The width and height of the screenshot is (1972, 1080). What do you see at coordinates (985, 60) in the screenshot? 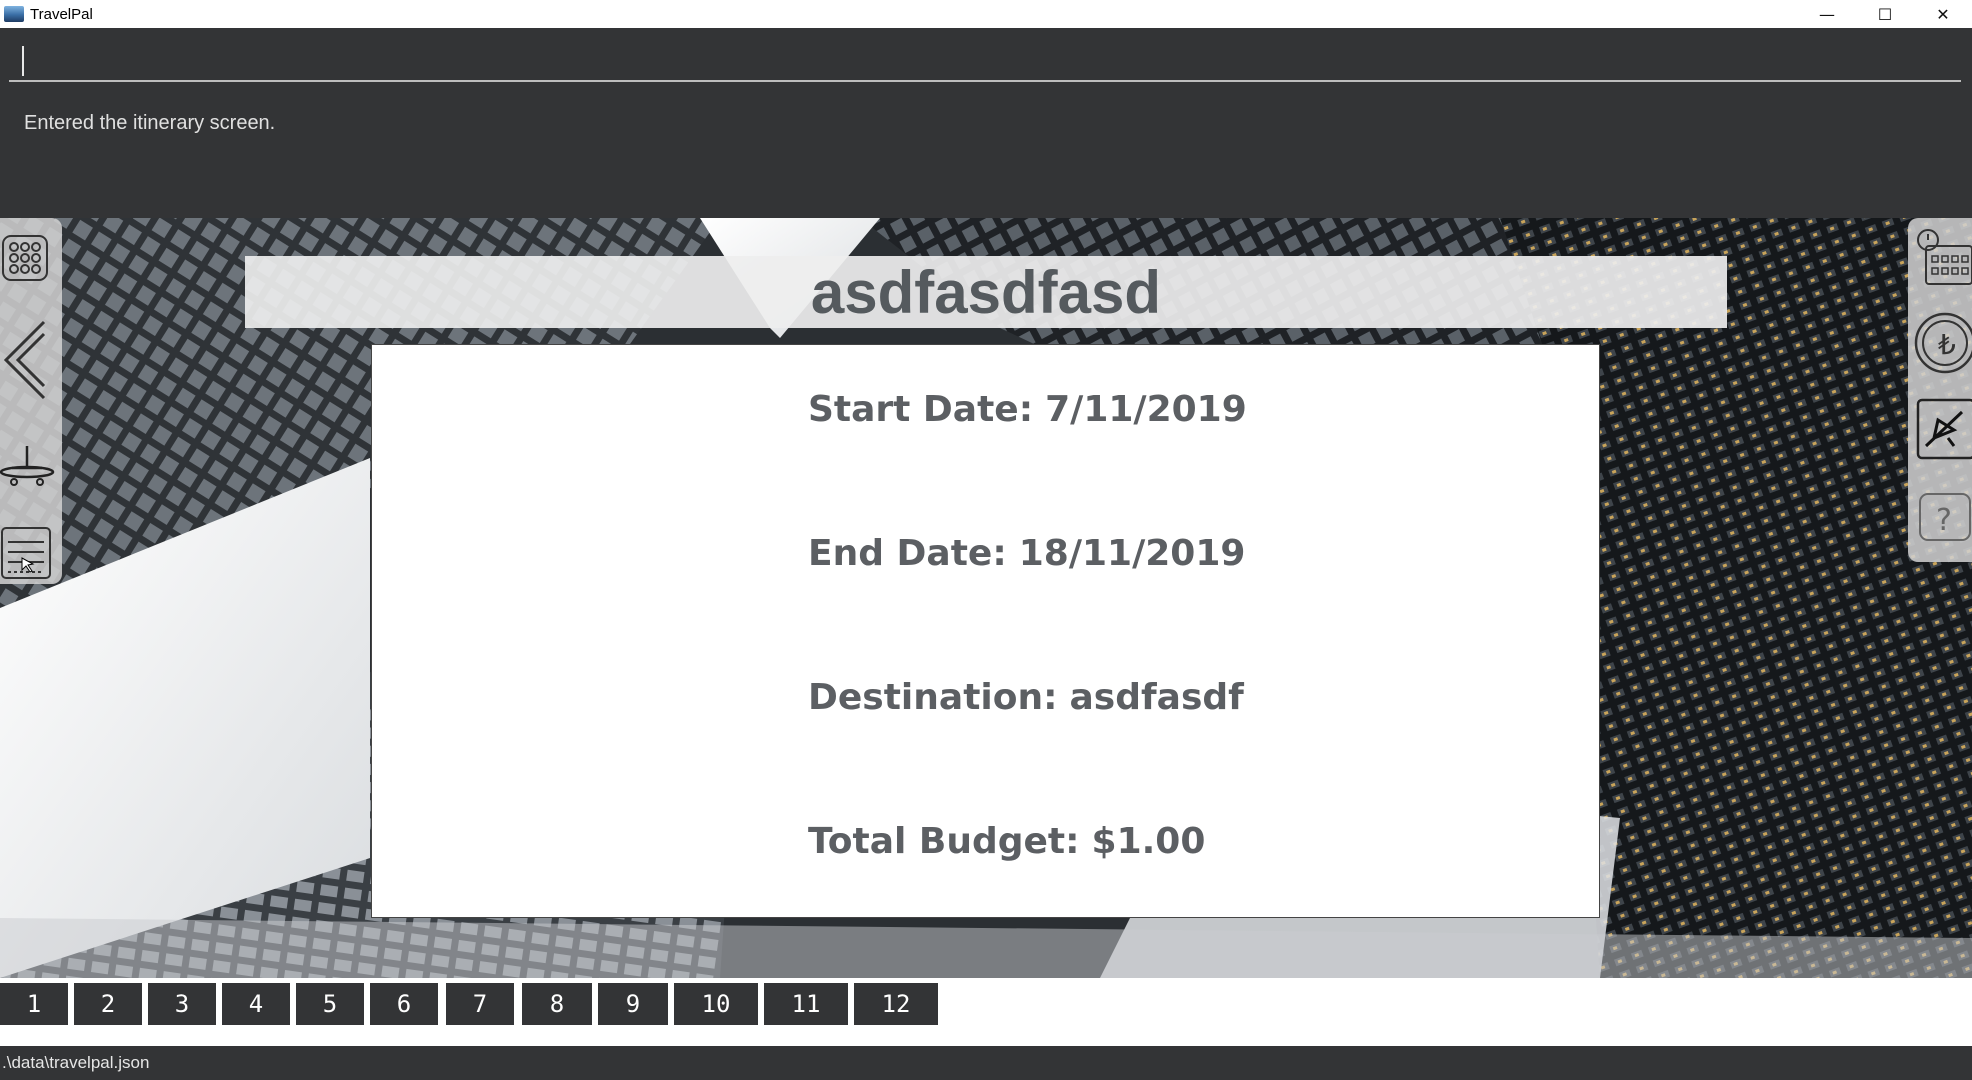
I see `command-input` at bounding box center [985, 60].